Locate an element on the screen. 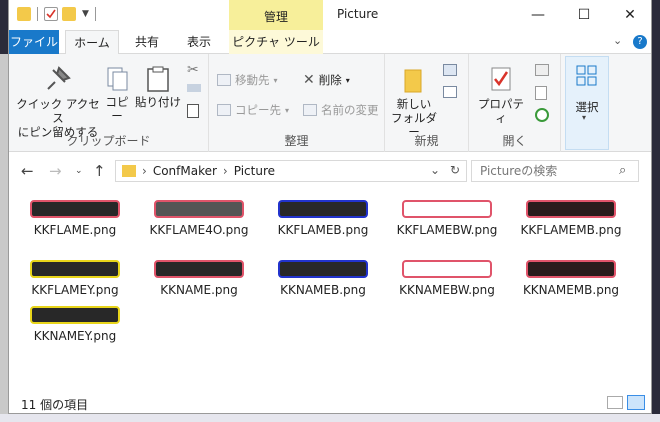 This screenshot has height=422, width=660. rename-button: 名前の変更 is located at coordinates (341, 110).